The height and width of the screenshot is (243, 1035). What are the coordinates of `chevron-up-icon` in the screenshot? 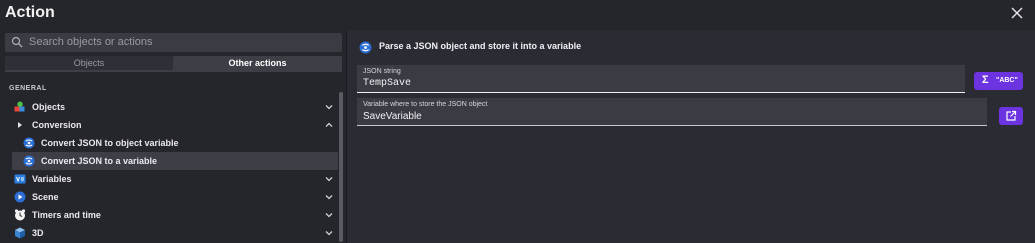 It's located at (329, 125).